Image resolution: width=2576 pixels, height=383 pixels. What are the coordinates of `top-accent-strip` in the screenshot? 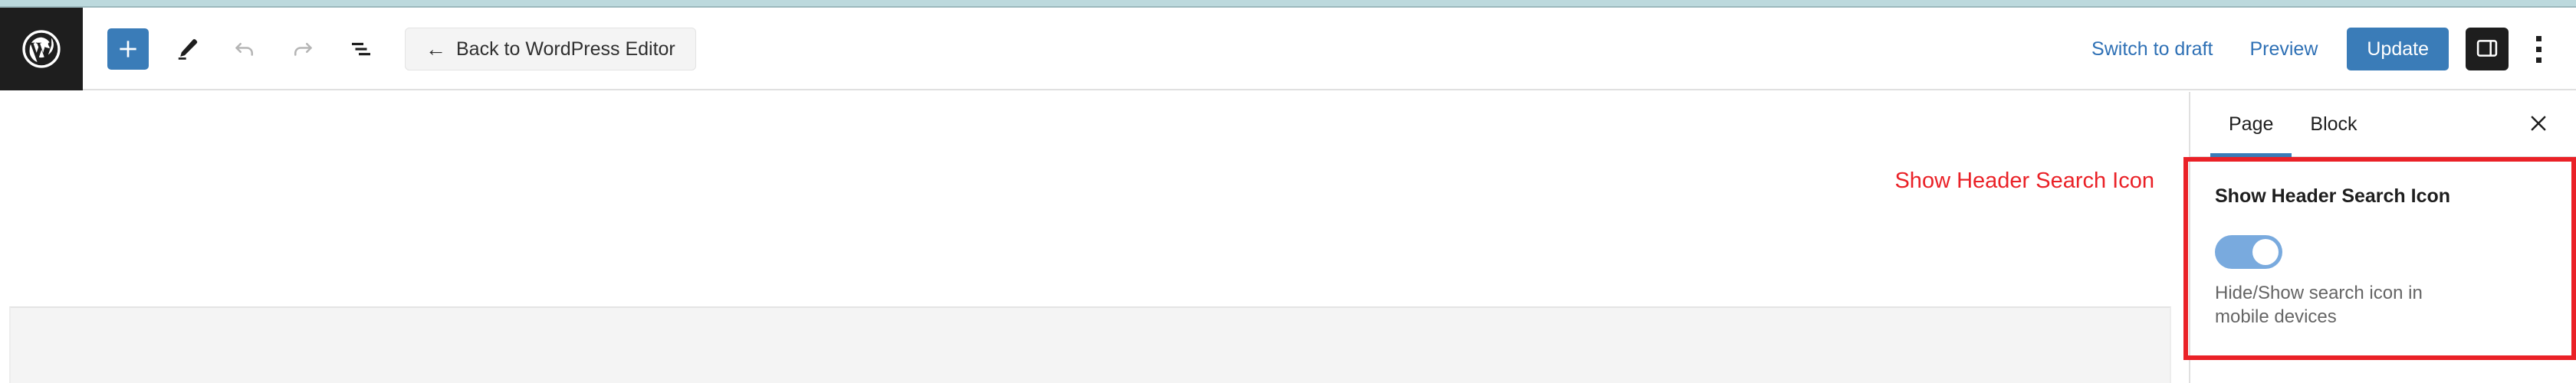 It's located at (1288, 3).